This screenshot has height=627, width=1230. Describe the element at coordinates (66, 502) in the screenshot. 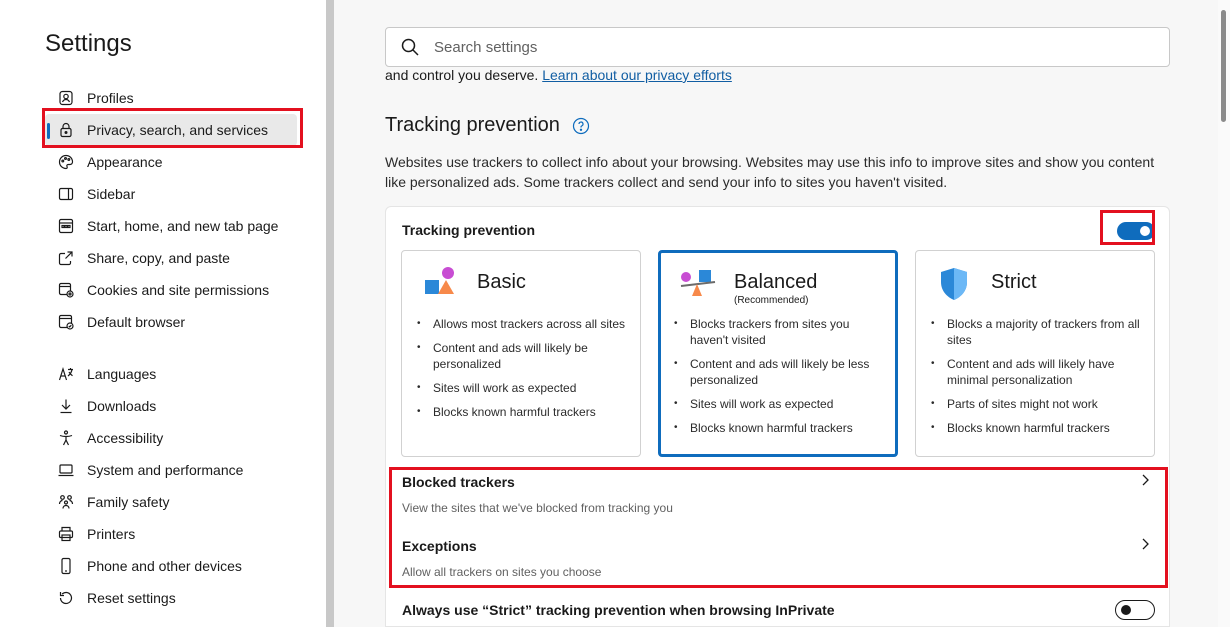

I see `family-icon` at that location.